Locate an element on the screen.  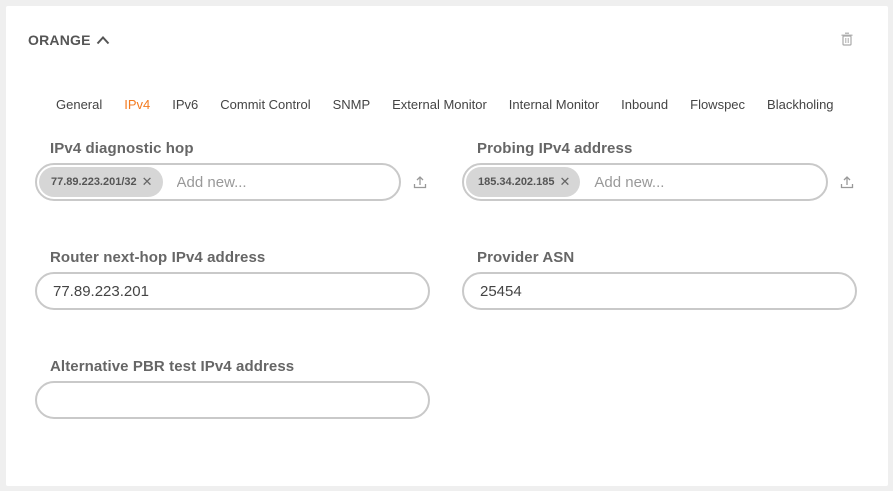
diagnostic-hop-chip: 77.89.223.201/32 ✕ is located at coordinates (101, 182).